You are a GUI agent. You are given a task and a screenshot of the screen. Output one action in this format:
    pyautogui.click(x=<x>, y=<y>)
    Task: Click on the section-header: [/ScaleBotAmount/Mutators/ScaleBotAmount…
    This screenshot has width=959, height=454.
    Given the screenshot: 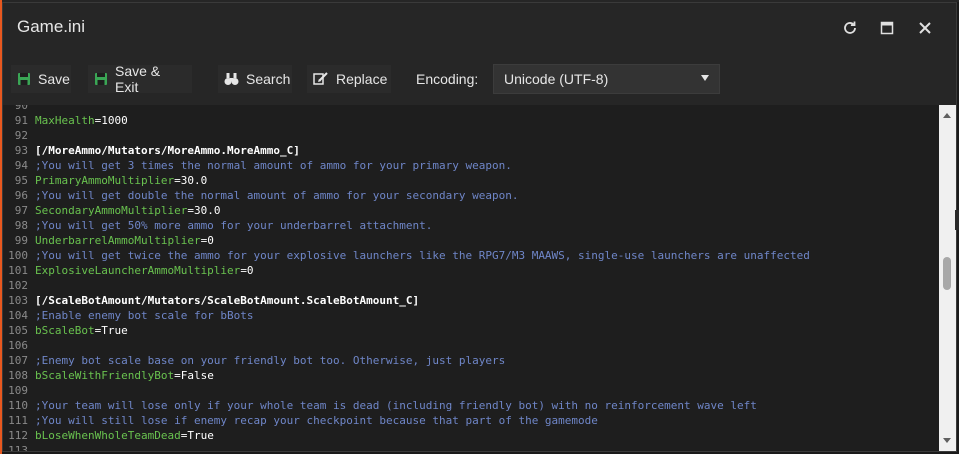 What is the action you would take?
    pyautogui.click(x=227, y=300)
    